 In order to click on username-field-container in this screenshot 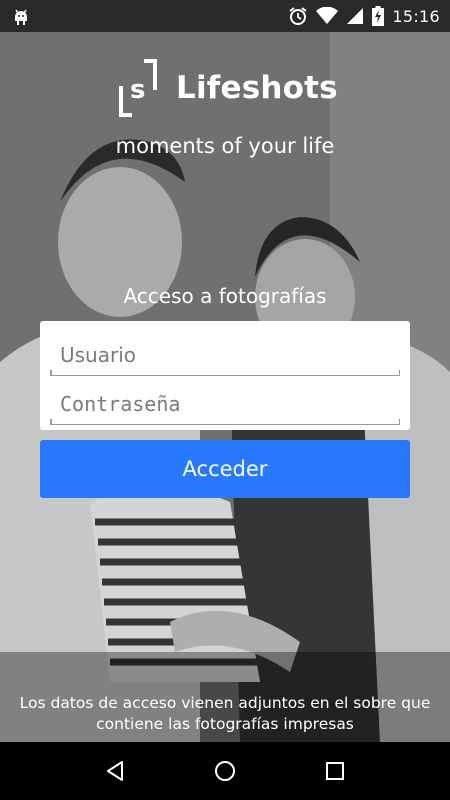, I will do `click(225, 352)`.